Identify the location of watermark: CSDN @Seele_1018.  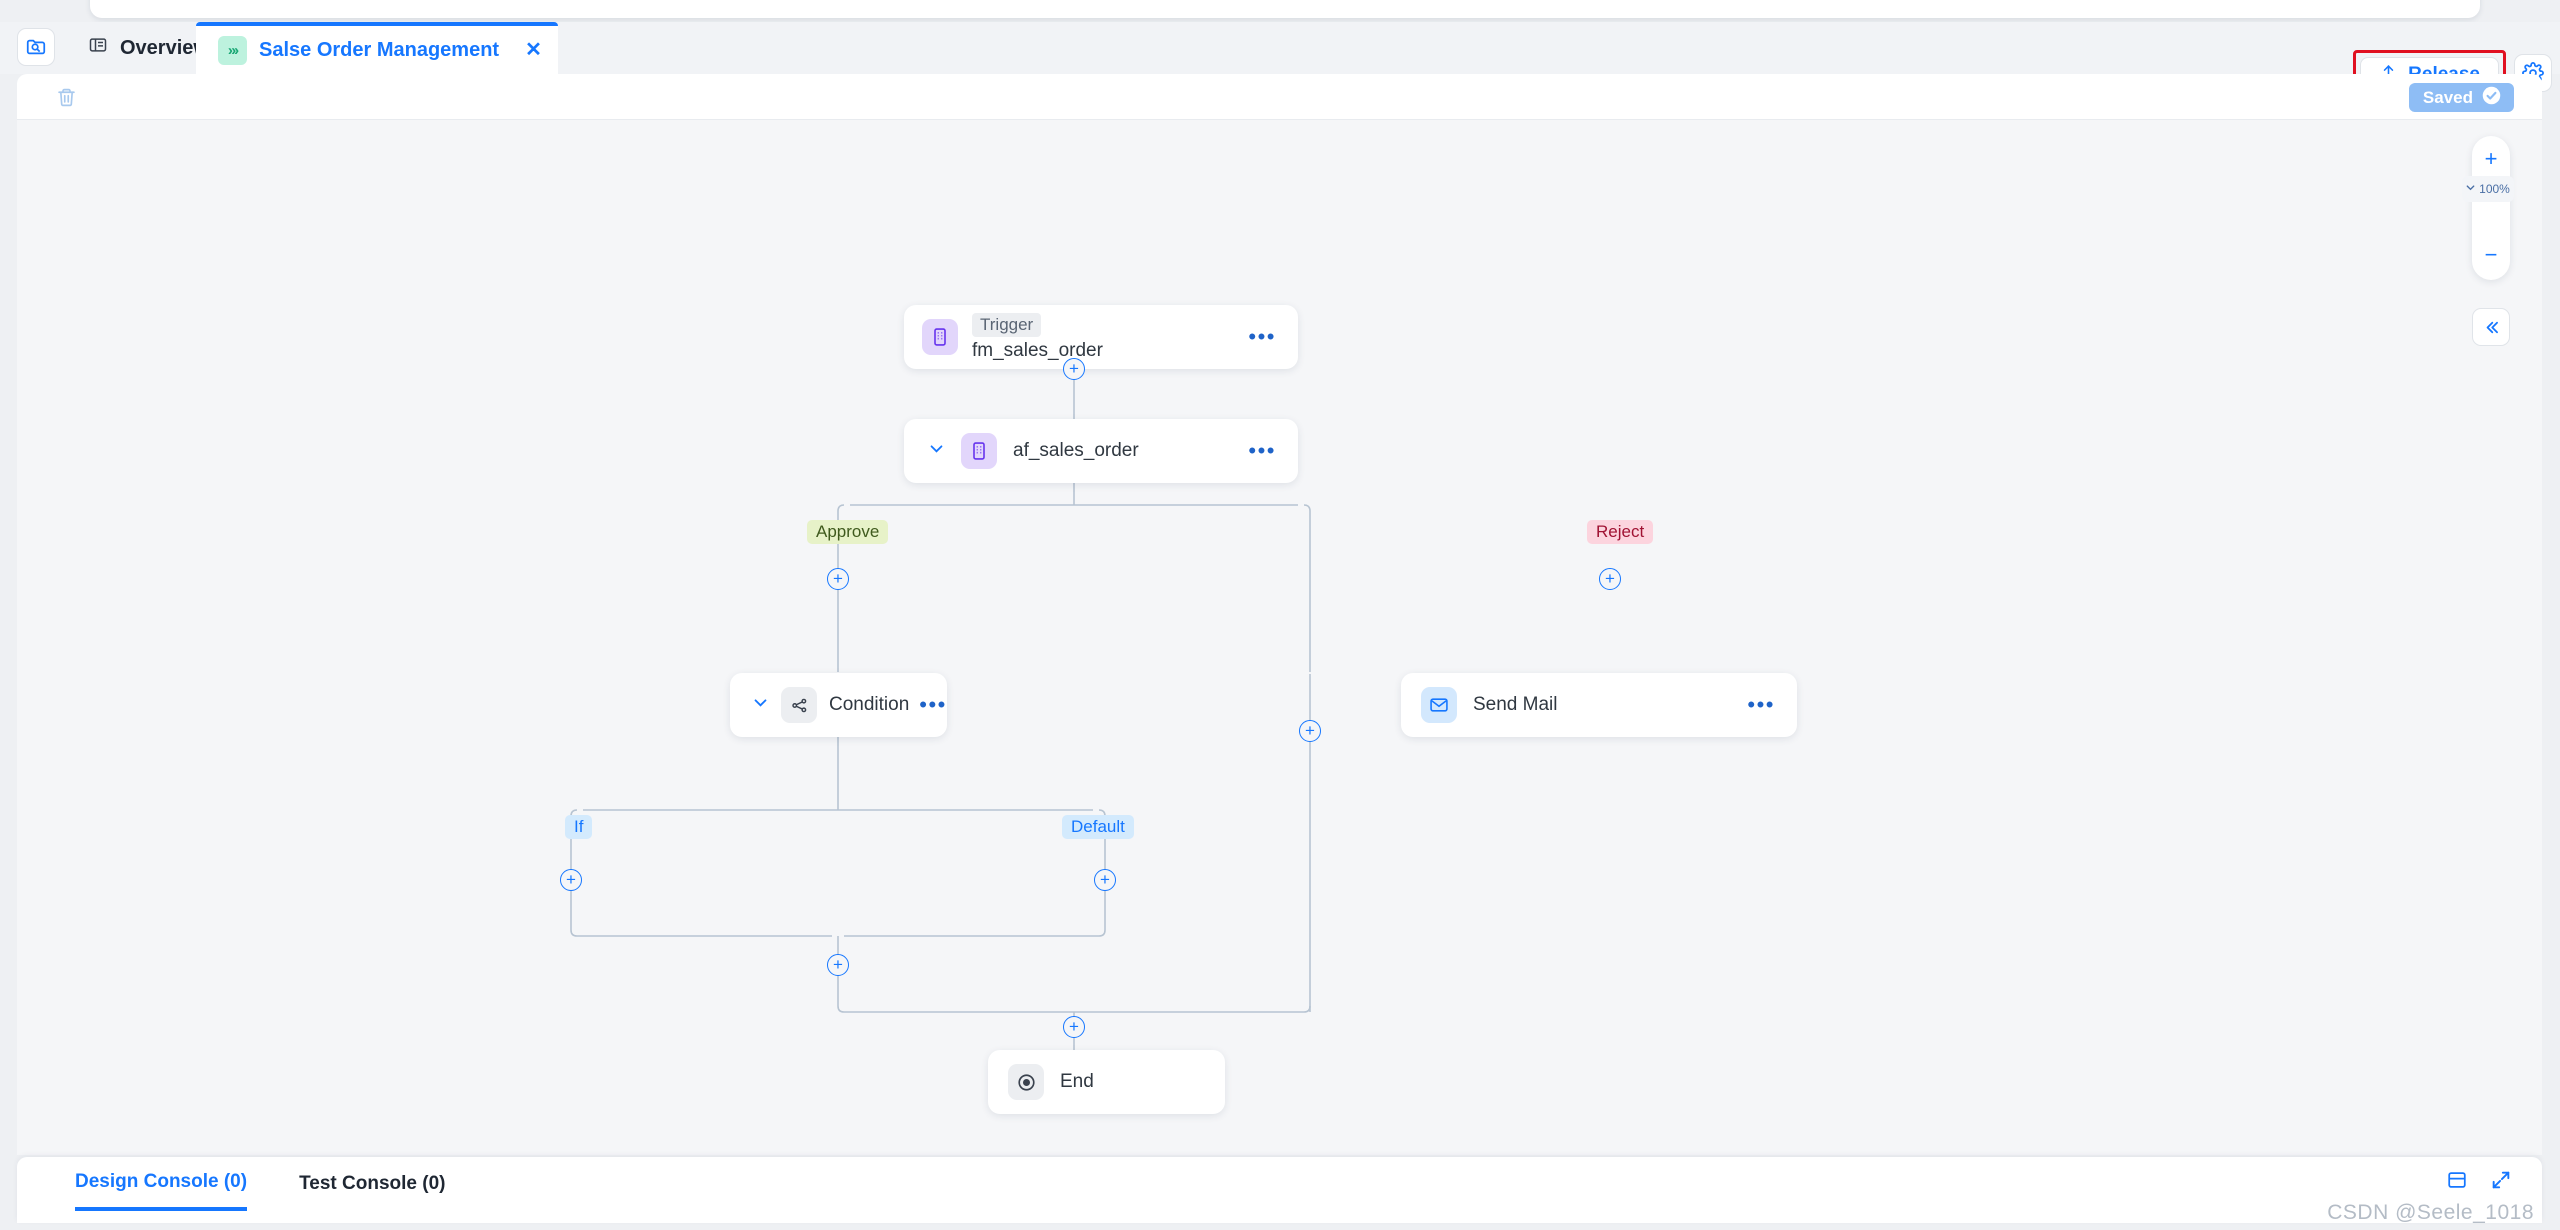
(2430, 1212).